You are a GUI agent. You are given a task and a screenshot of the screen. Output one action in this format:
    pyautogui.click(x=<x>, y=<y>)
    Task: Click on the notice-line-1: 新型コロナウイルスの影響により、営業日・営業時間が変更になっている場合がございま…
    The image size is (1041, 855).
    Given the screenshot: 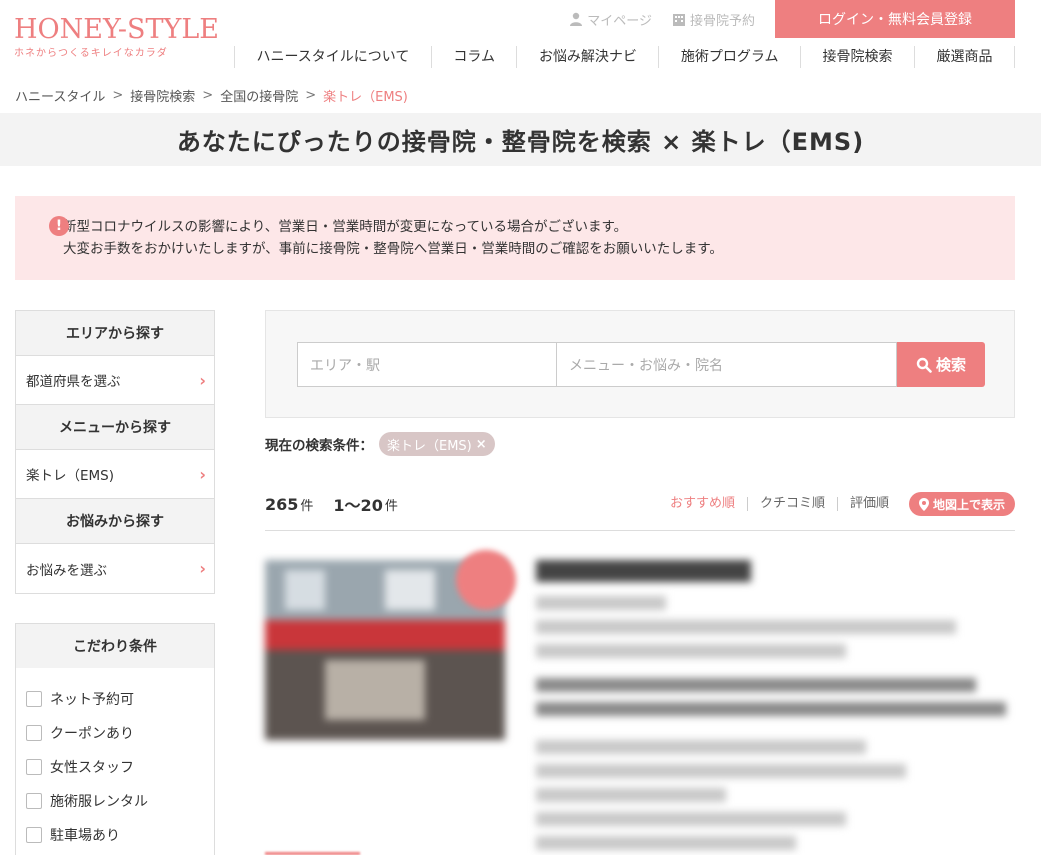 What is the action you would take?
    pyautogui.click(x=345, y=227)
    